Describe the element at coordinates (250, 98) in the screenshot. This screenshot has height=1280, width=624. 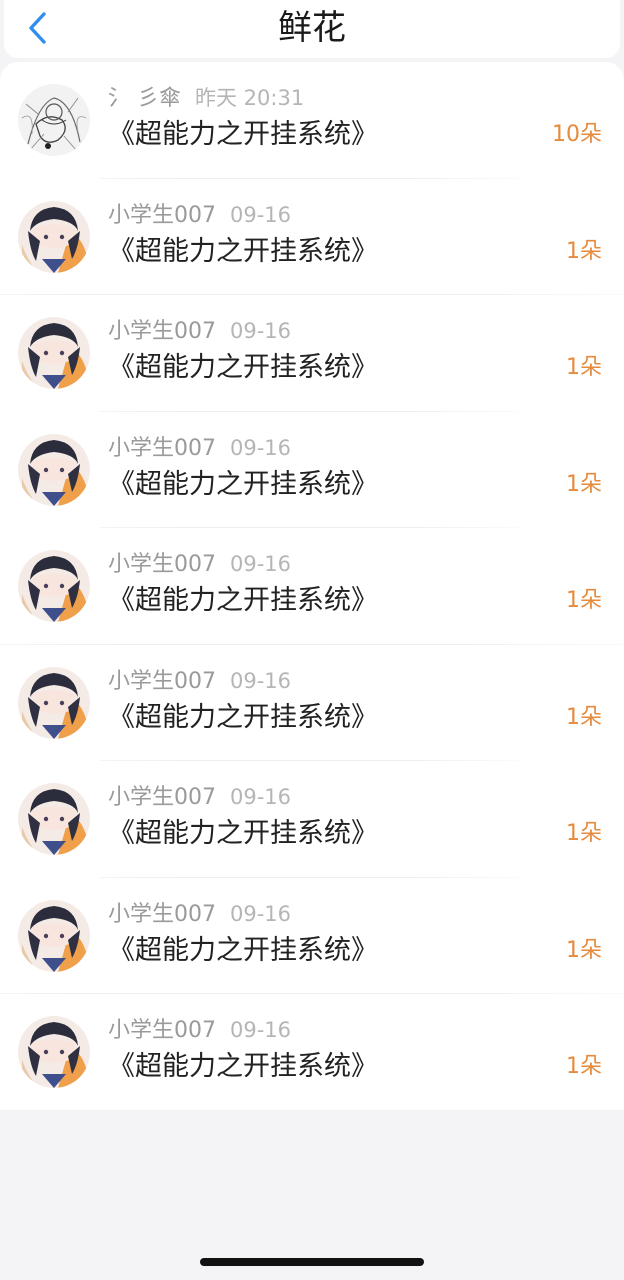
I see `timestamp: 昨天 20:31` at that location.